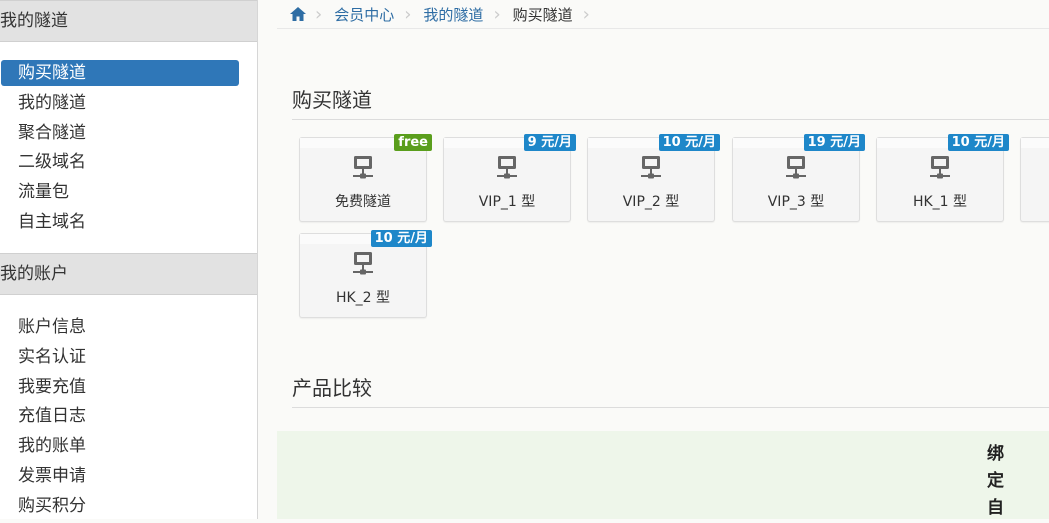 This screenshot has width=1049, height=523. Describe the element at coordinates (120, 103) in the screenshot. I see `sidebar-item-my-tunnels: 我的隧道` at that location.